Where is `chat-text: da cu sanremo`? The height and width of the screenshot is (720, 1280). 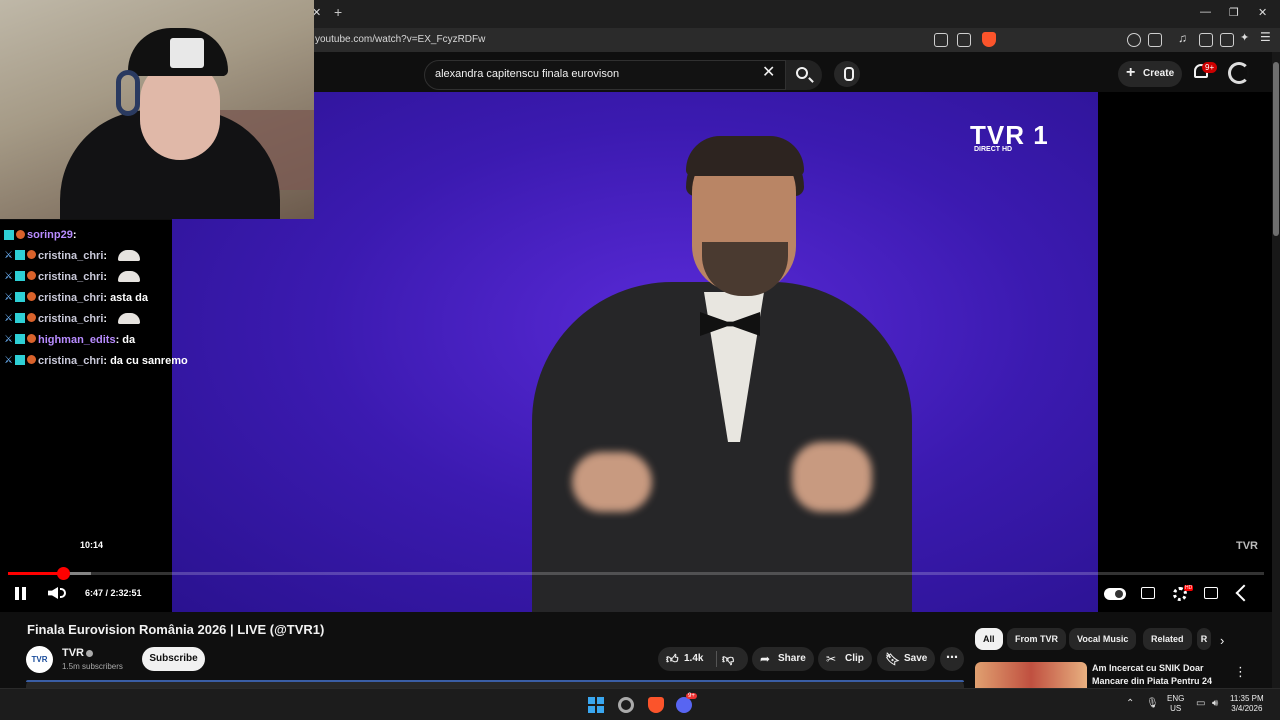 chat-text: da cu sanremo is located at coordinates (149, 360).